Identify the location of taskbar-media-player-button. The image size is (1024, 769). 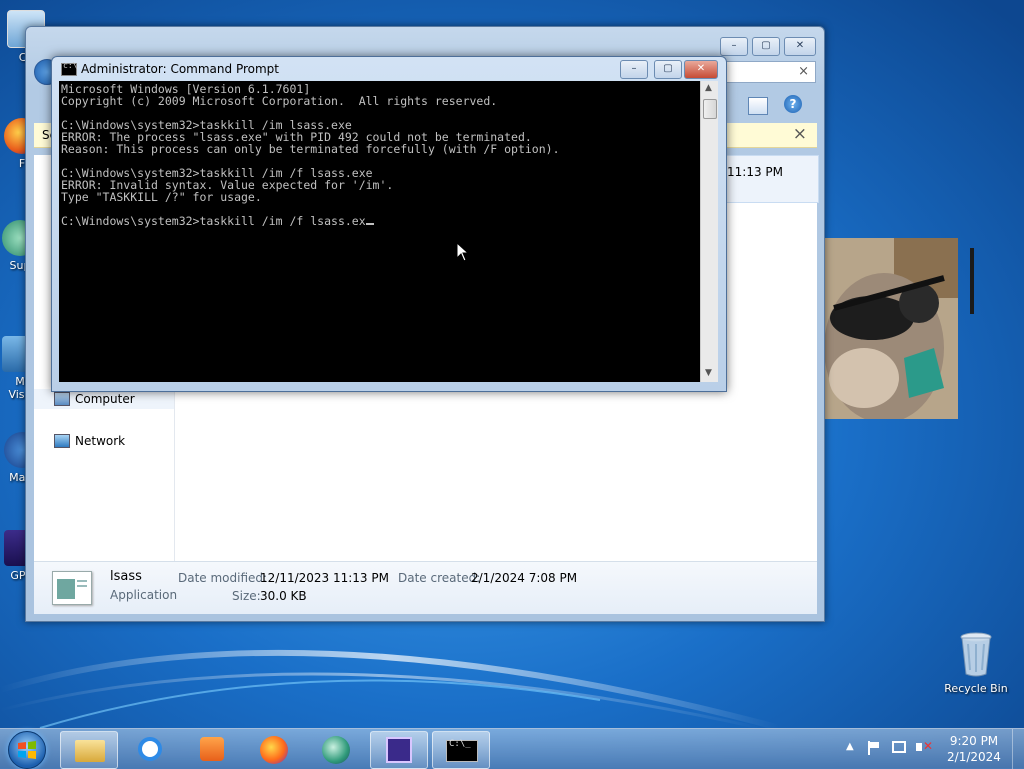
(212, 749).